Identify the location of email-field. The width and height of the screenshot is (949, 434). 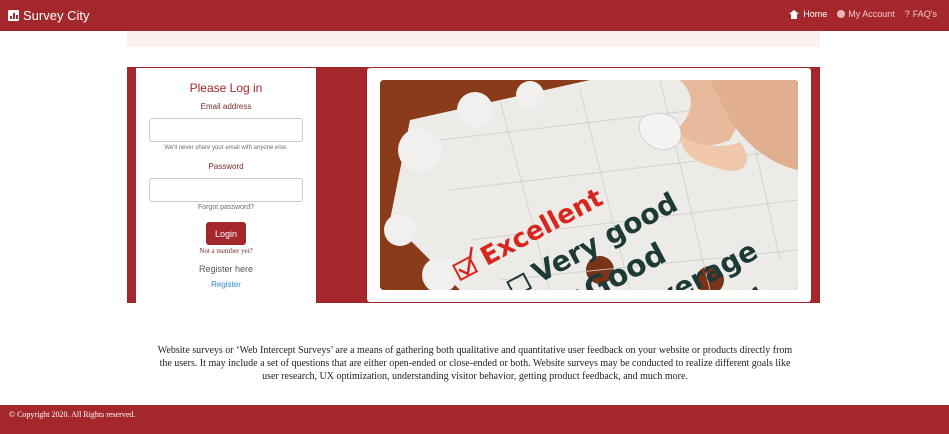
(226, 130).